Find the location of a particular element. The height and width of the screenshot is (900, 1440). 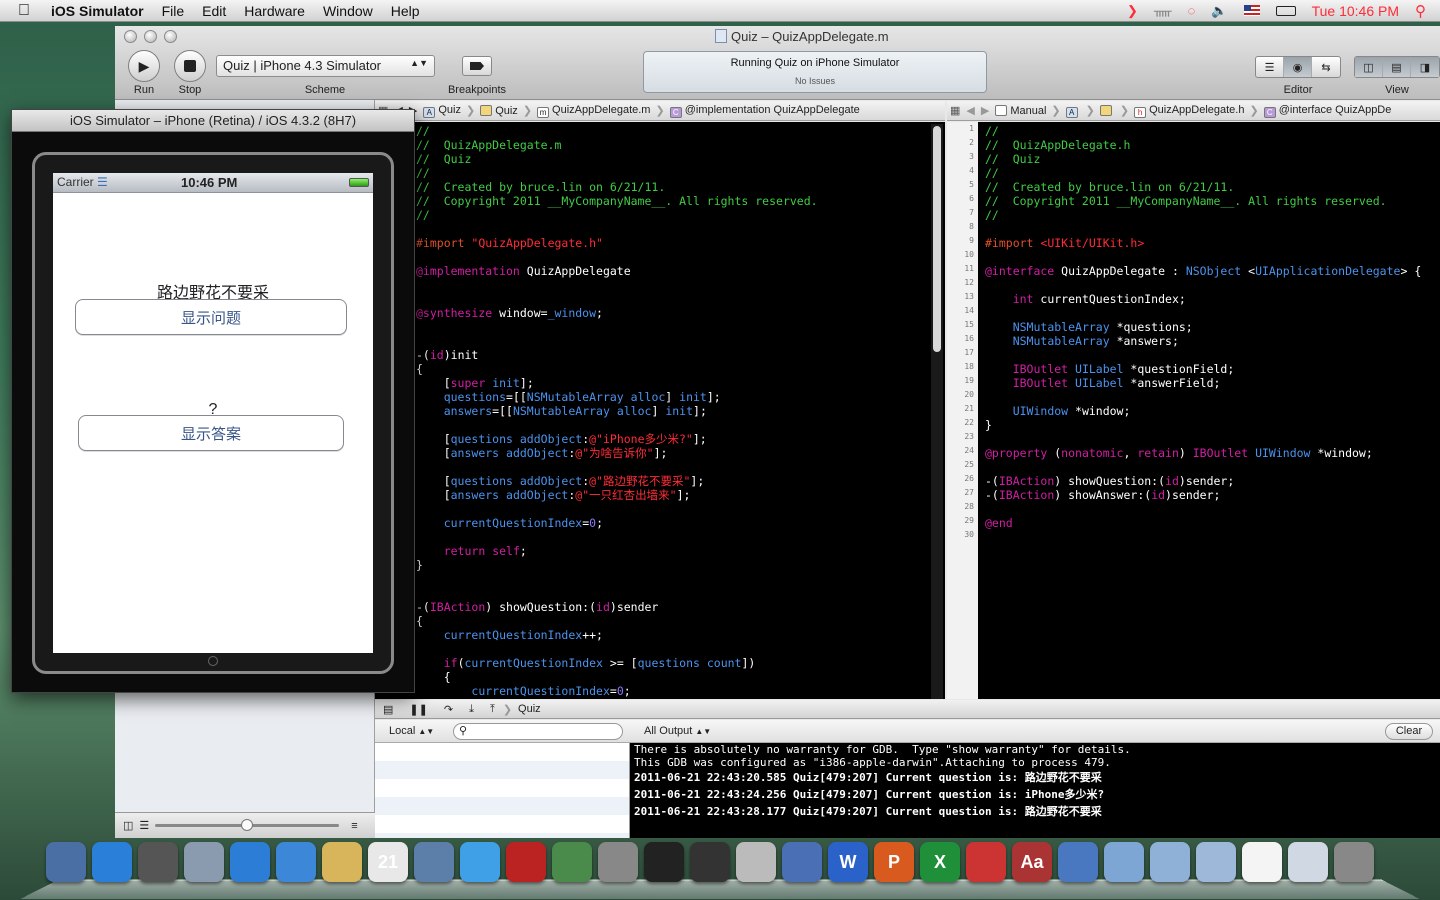

instruments-icon is located at coordinates (1078, 862).